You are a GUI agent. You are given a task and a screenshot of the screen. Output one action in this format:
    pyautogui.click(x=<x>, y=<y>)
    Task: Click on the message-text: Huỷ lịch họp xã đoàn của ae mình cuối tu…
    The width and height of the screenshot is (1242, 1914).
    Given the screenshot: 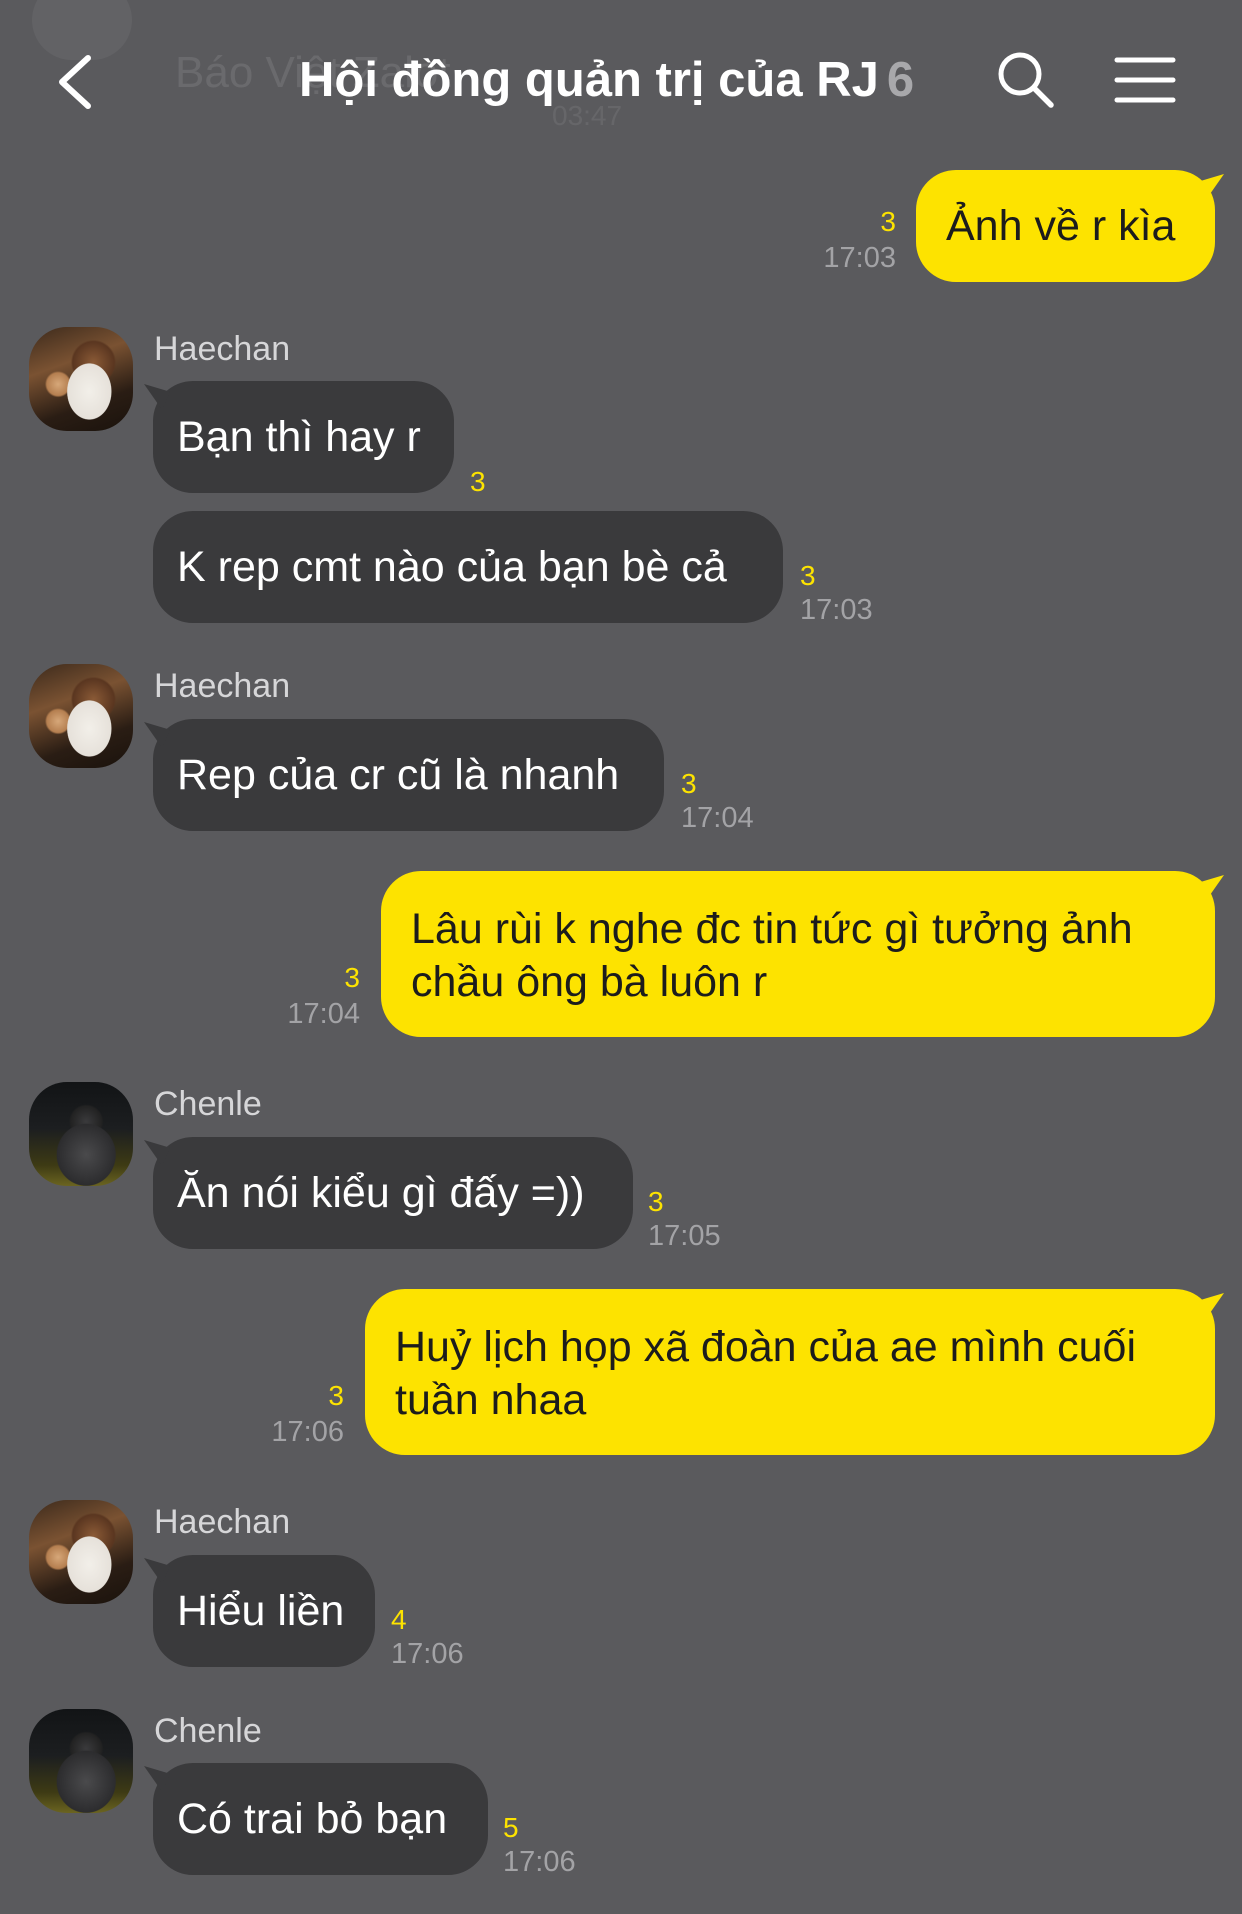 What is the action you would take?
    pyautogui.click(x=766, y=1373)
    